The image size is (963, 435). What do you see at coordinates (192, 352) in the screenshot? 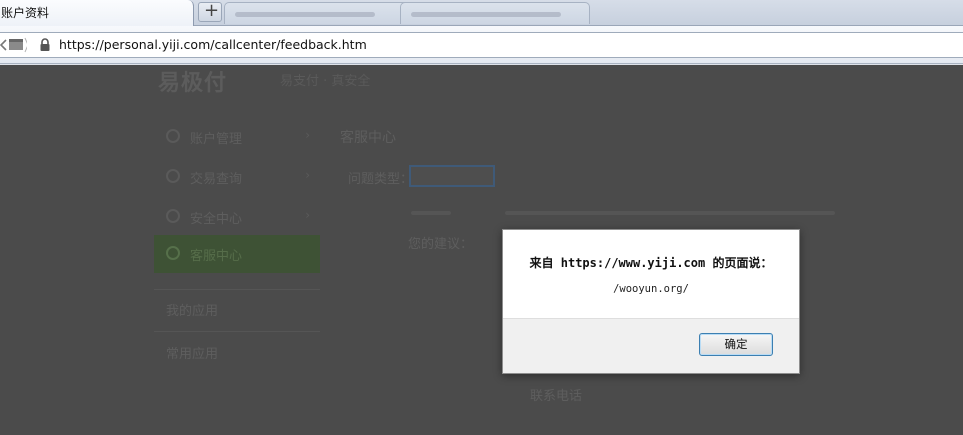
I see `common-apps-link: 常用应用` at bounding box center [192, 352].